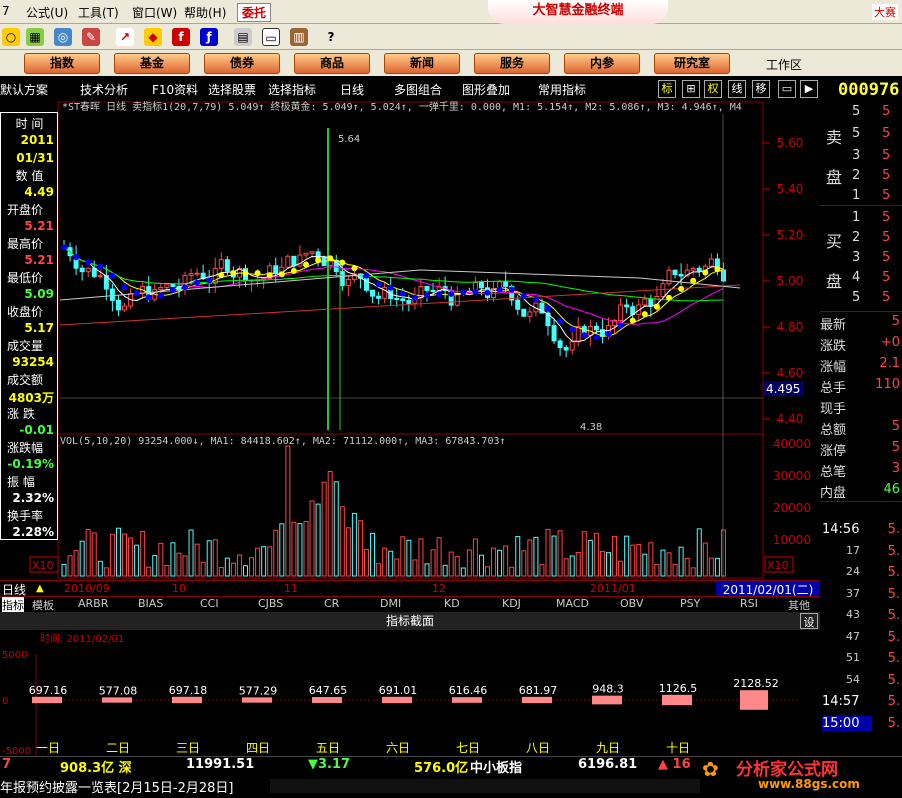 Image resolution: width=902 pixels, height=798 pixels. What do you see at coordinates (181, 37) in the screenshot?
I see `f10-icon: f` at bounding box center [181, 37].